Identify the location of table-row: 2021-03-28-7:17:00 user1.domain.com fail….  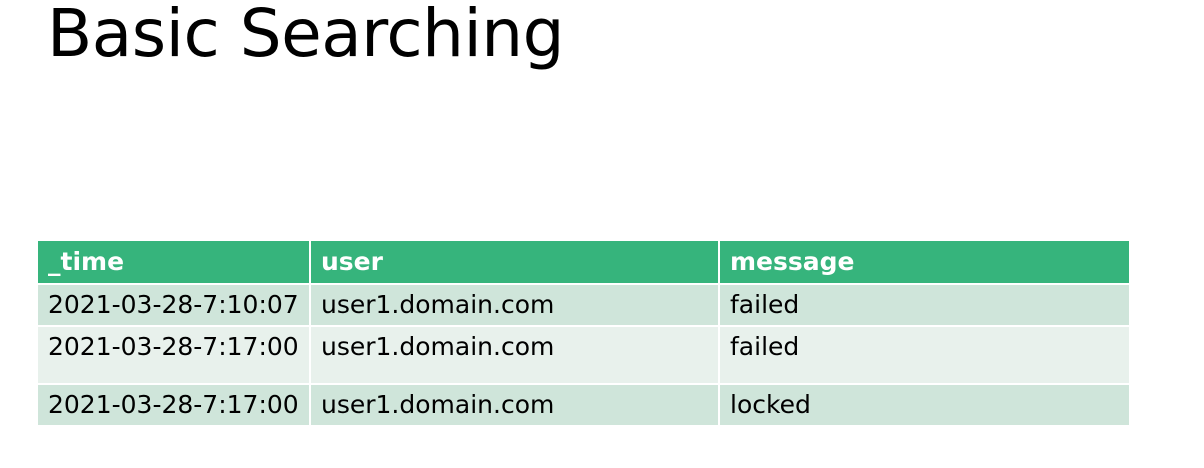
(583, 355).